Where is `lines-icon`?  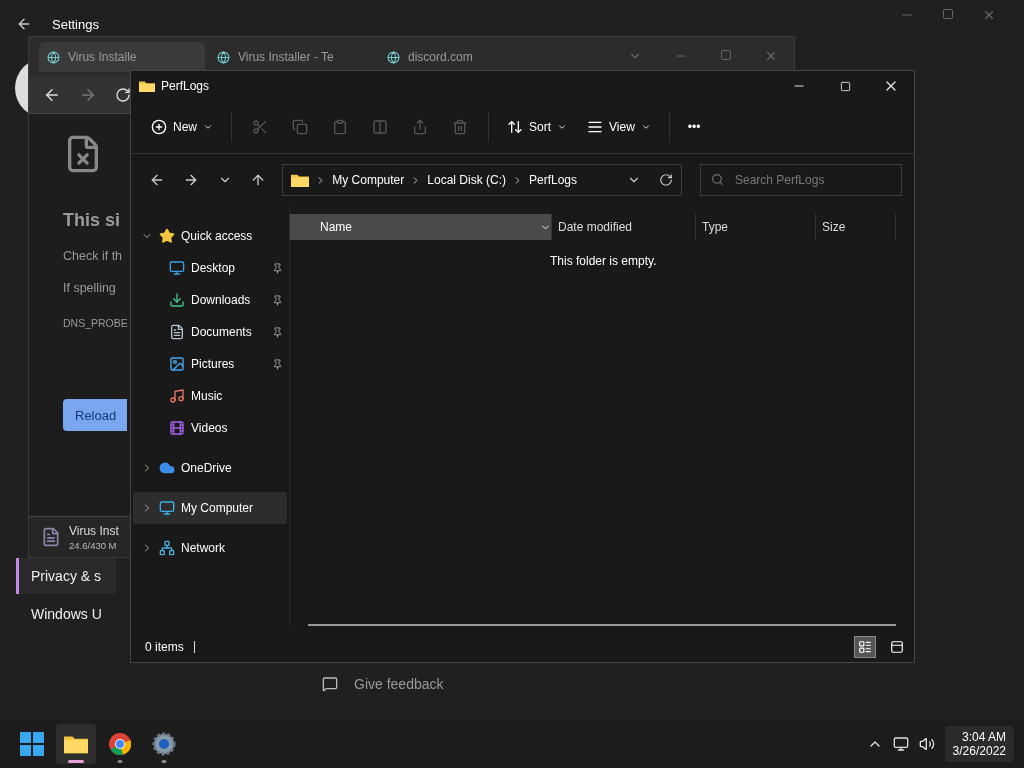
lines-icon is located at coordinates (595, 127).